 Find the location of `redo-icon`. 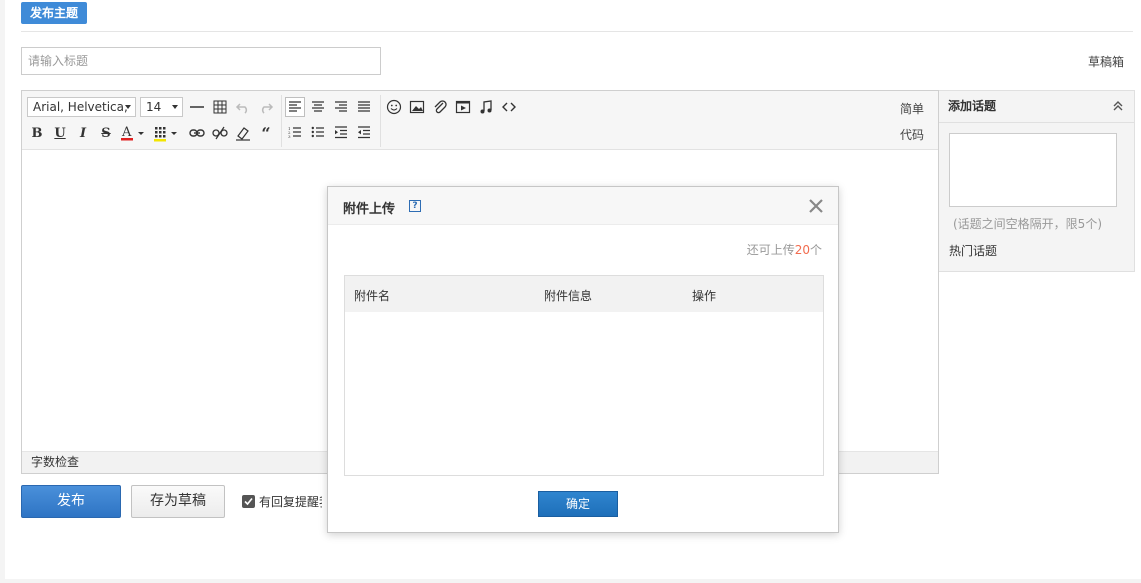

redo-icon is located at coordinates (267, 108).